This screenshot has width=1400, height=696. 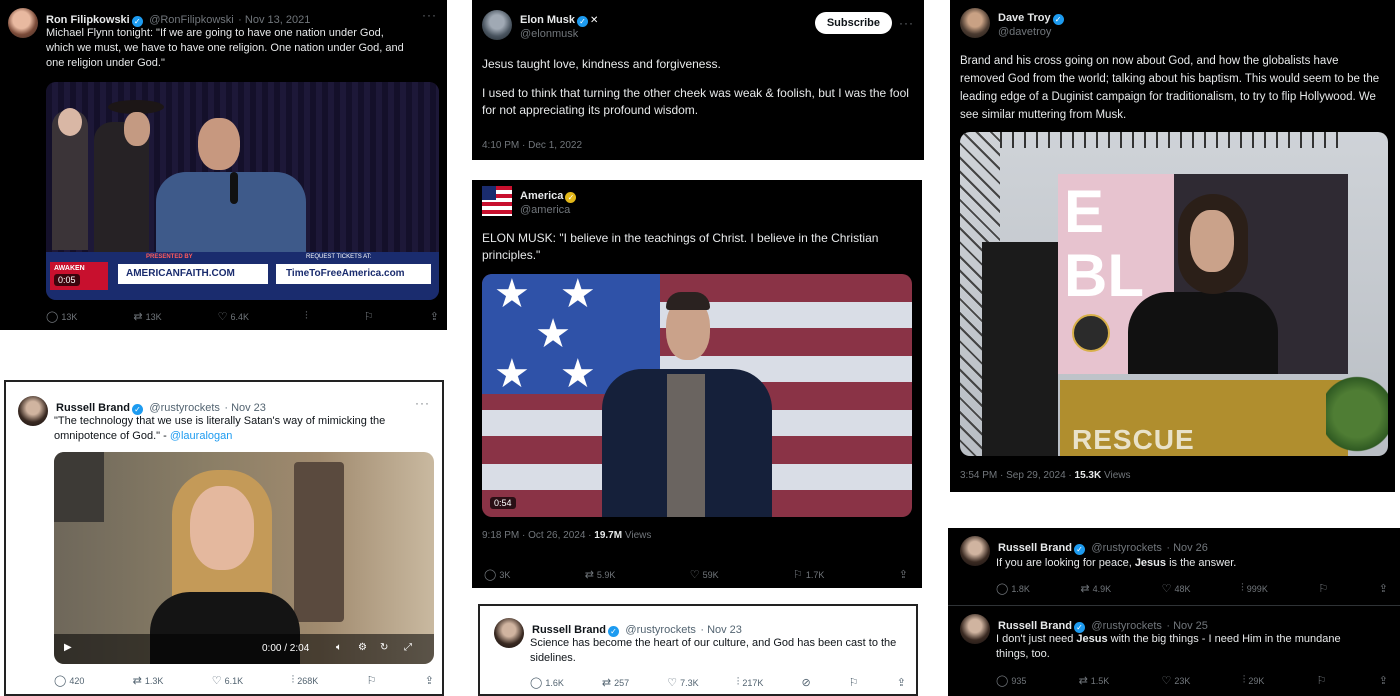 What do you see at coordinates (362, 647) in the screenshot?
I see `settings-icon: ⚙︎` at bounding box center [362, 647].